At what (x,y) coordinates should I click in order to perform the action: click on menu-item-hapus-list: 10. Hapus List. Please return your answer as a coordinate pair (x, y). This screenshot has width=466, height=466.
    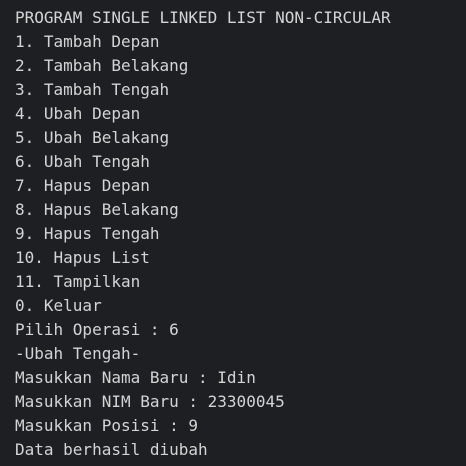
    Looking at the image, I should click on (82, 257).